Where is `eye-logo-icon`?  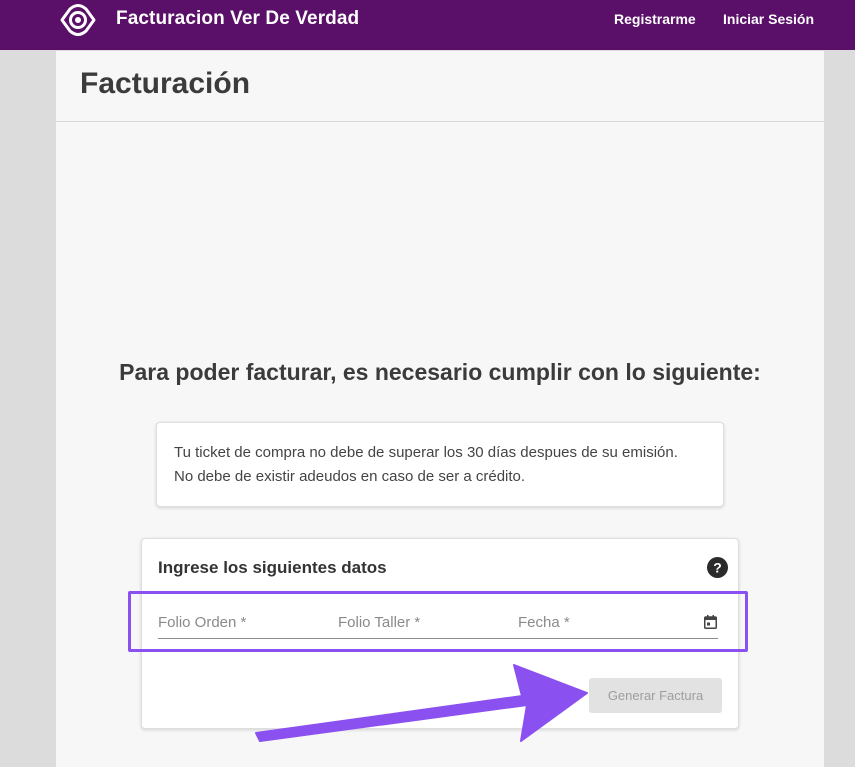 eye-logo-icon is located at coordinates (78, 20).